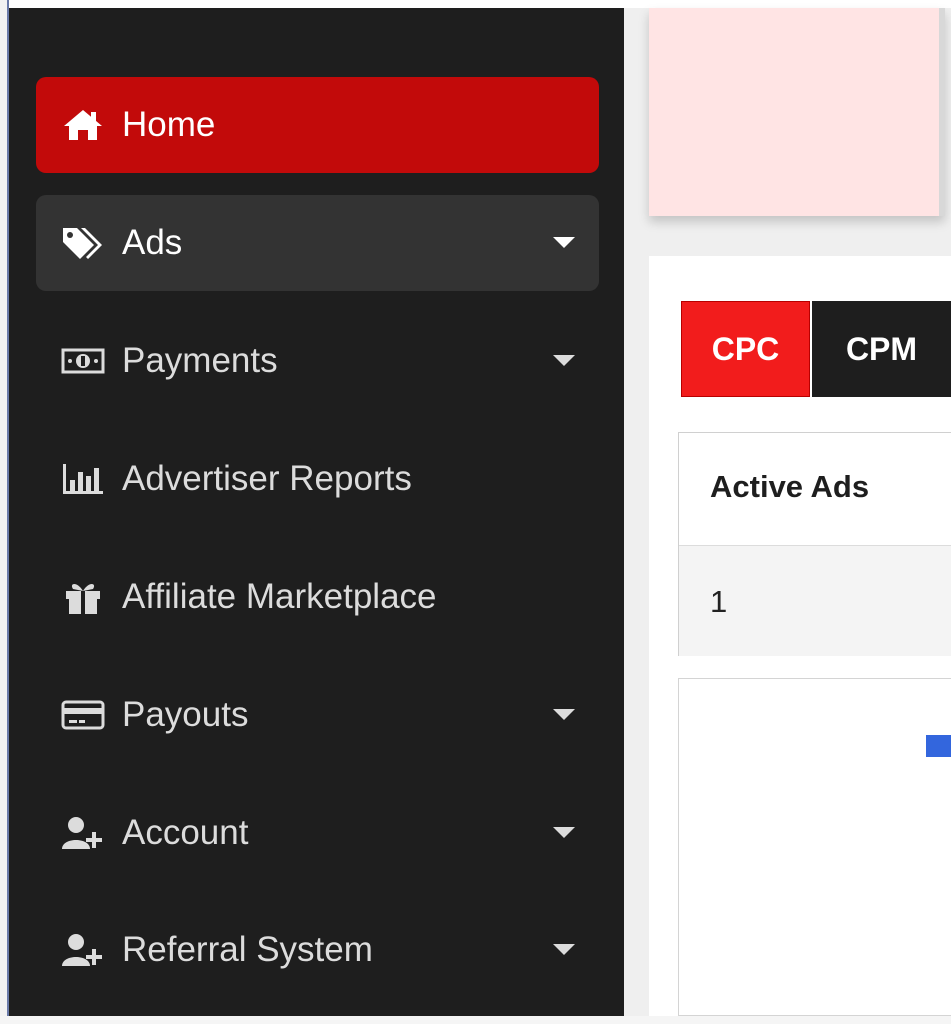 The width and height of the screenshot is (951, 1024). Describe the element at coordinates (152, 242) in the screenshot. I see `sidebar-item-label: Ads` at that location.